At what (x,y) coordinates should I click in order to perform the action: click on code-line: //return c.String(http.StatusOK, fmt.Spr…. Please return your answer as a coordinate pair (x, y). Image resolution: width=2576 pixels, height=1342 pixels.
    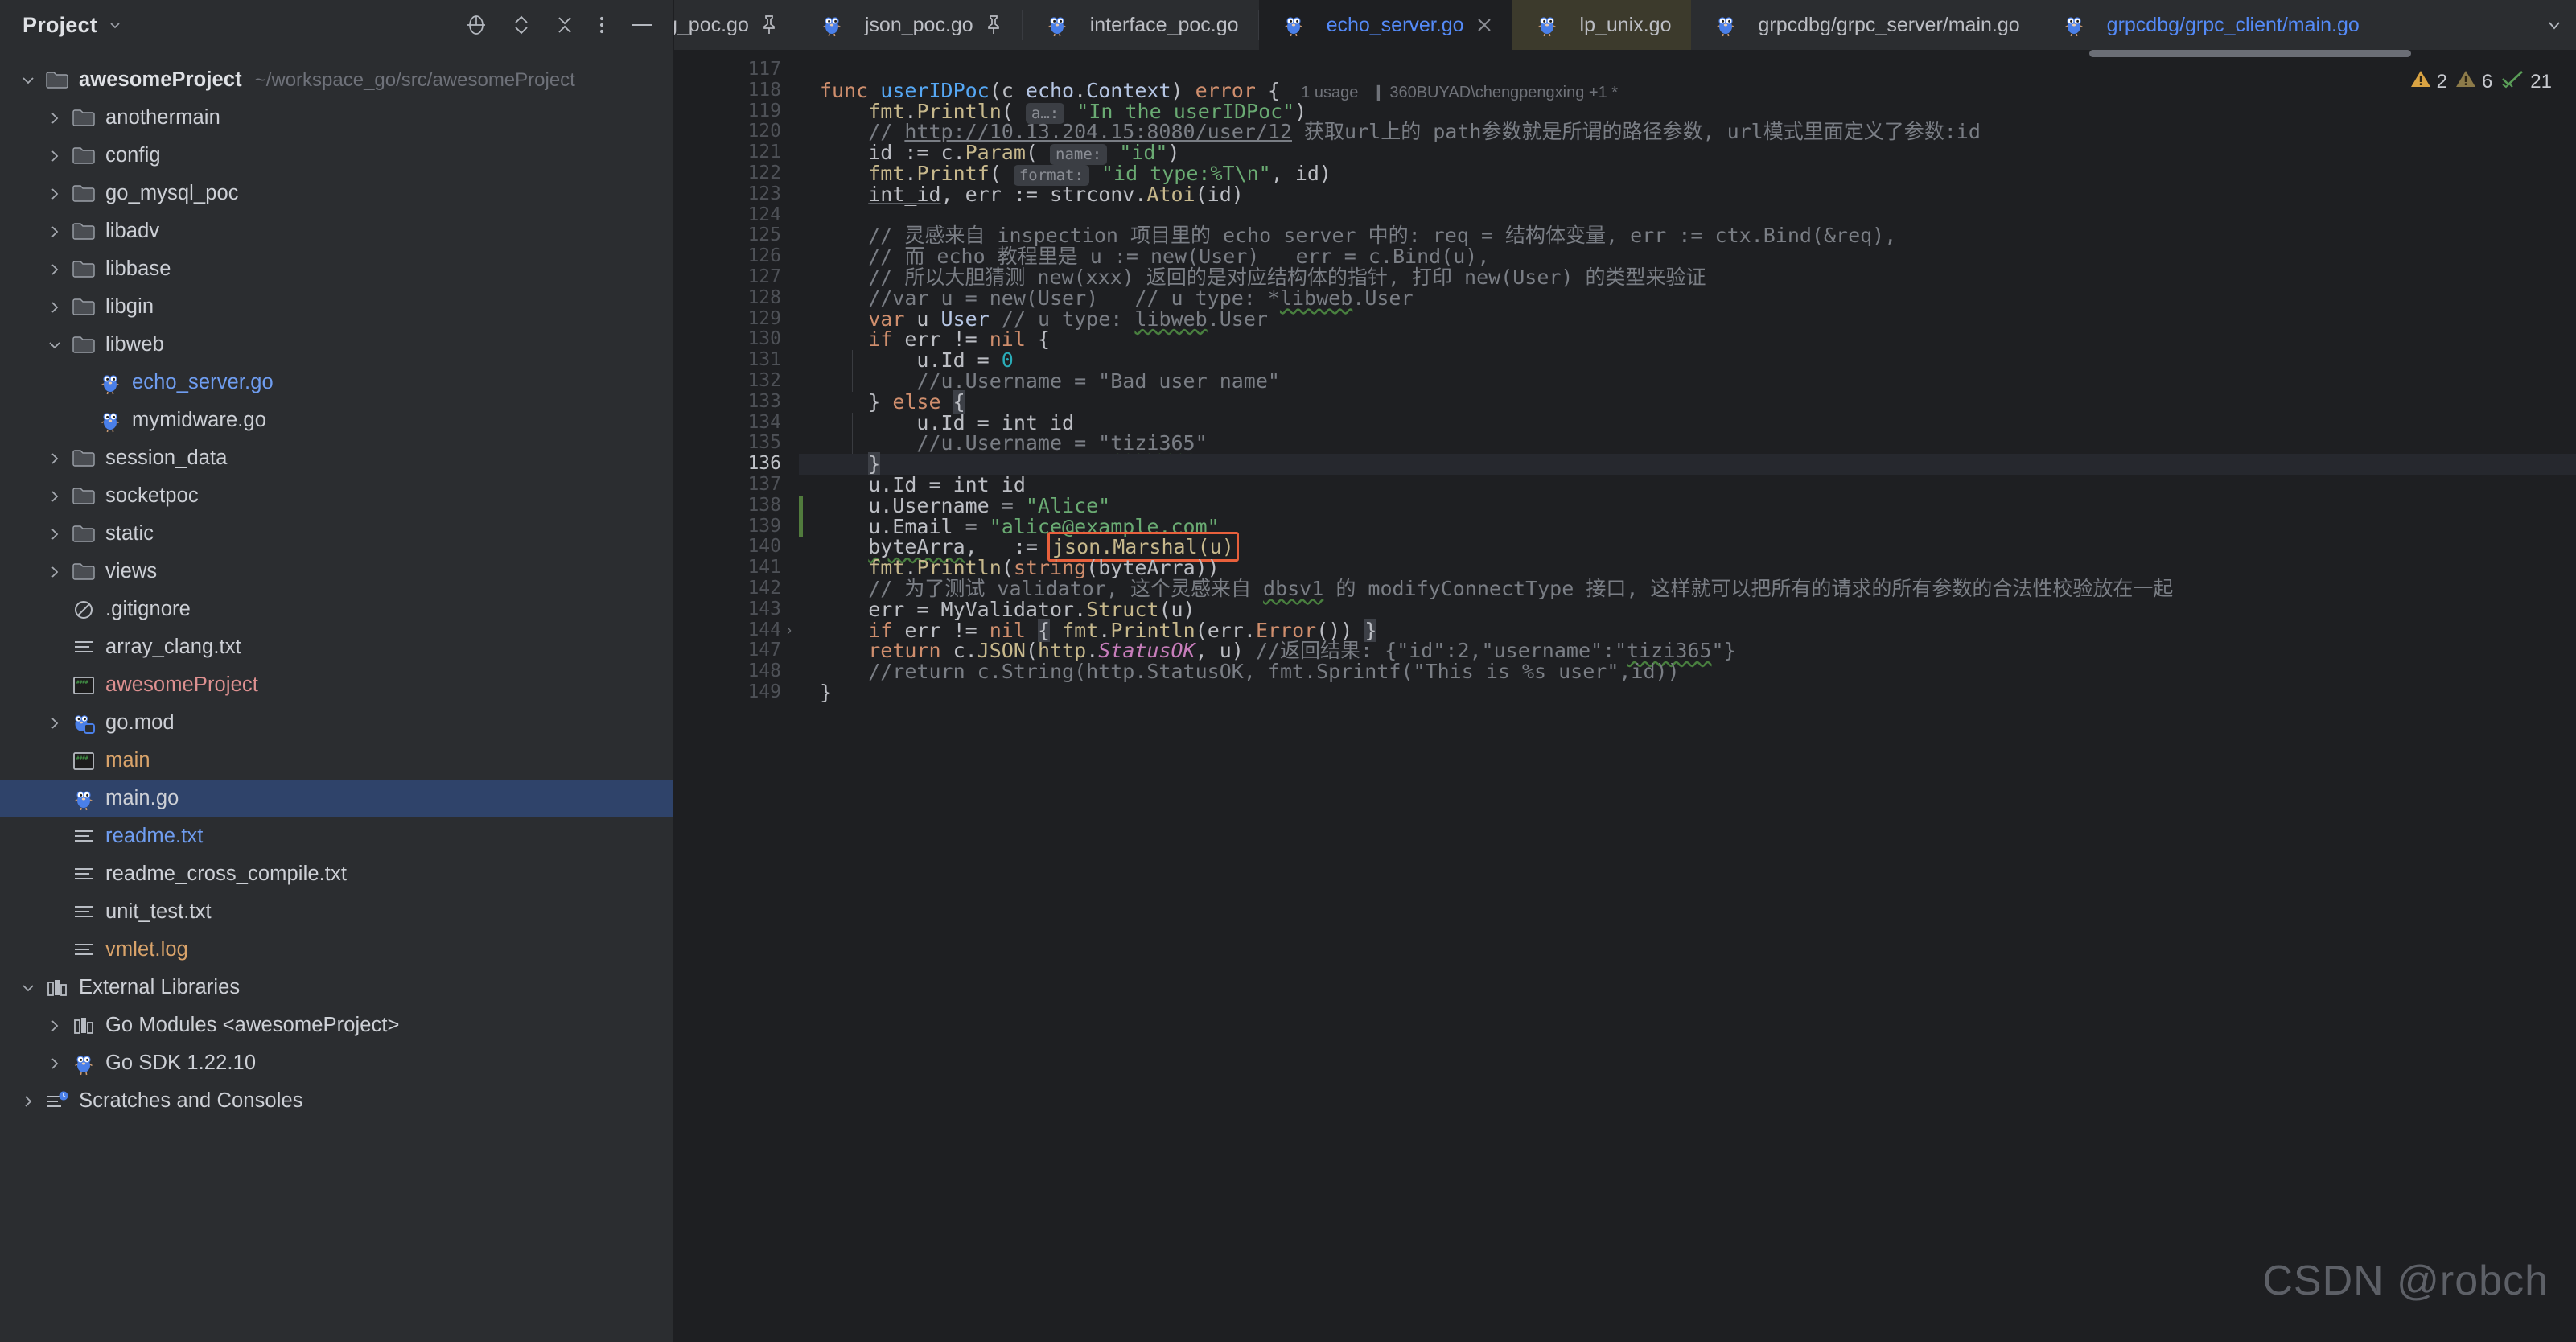
    Looking at the image, I should click on (1687, 672).